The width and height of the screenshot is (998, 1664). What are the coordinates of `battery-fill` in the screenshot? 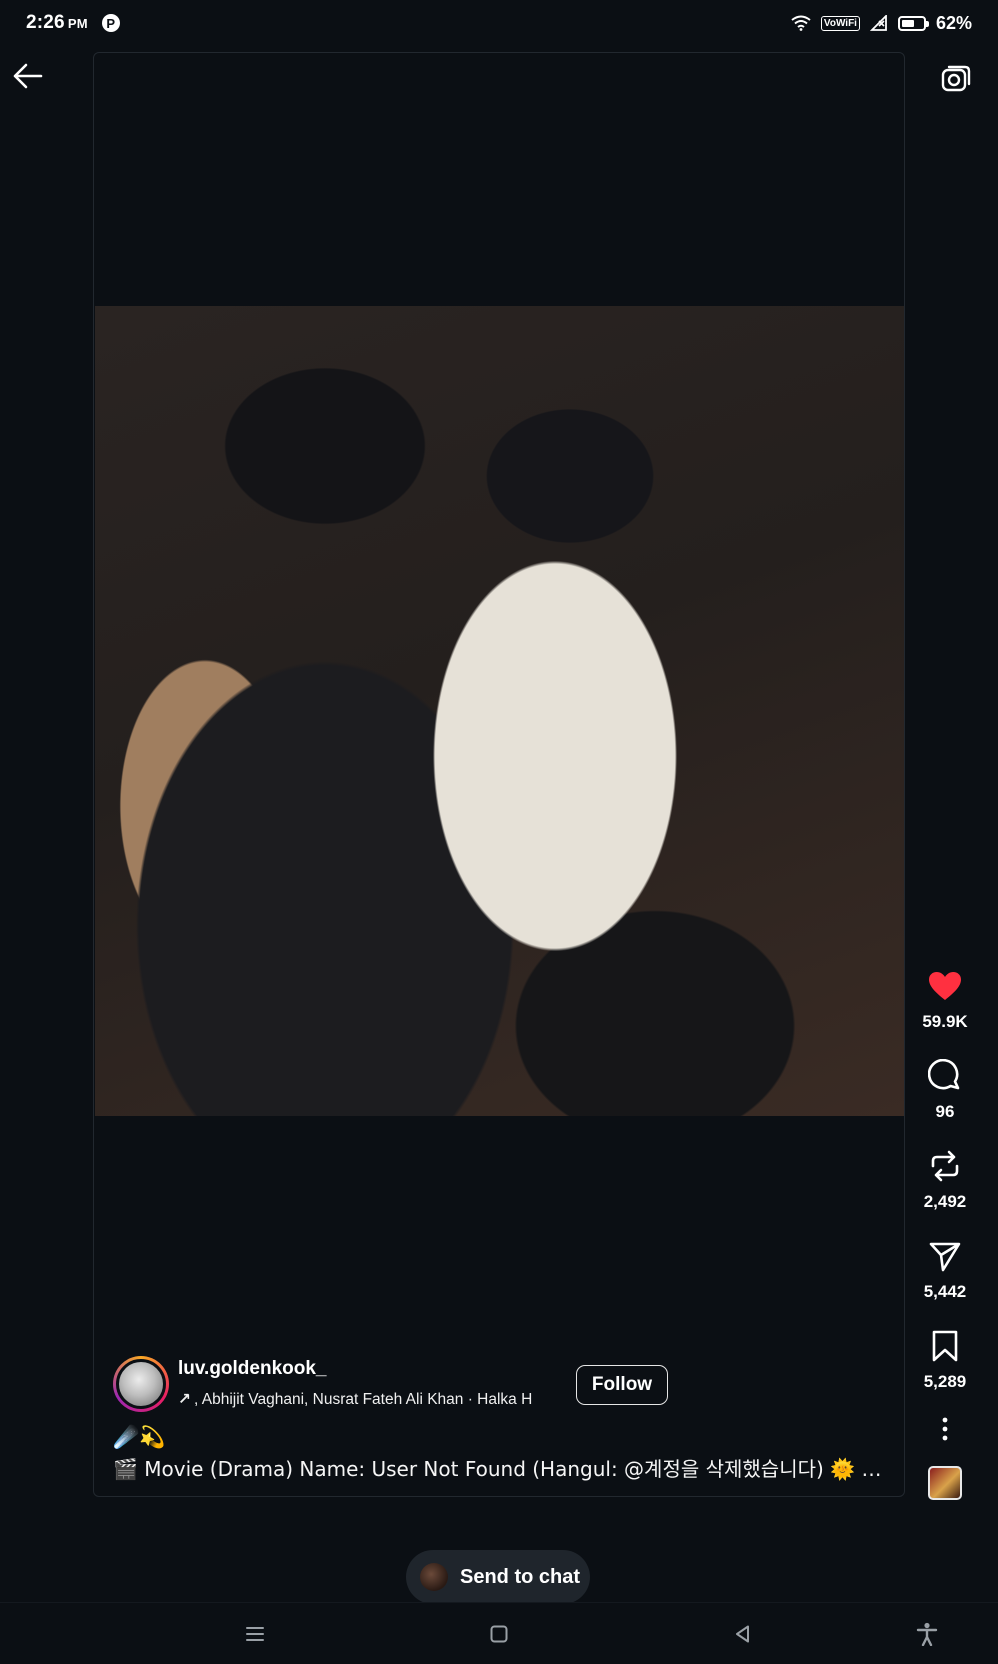 It's located at (907, 23).